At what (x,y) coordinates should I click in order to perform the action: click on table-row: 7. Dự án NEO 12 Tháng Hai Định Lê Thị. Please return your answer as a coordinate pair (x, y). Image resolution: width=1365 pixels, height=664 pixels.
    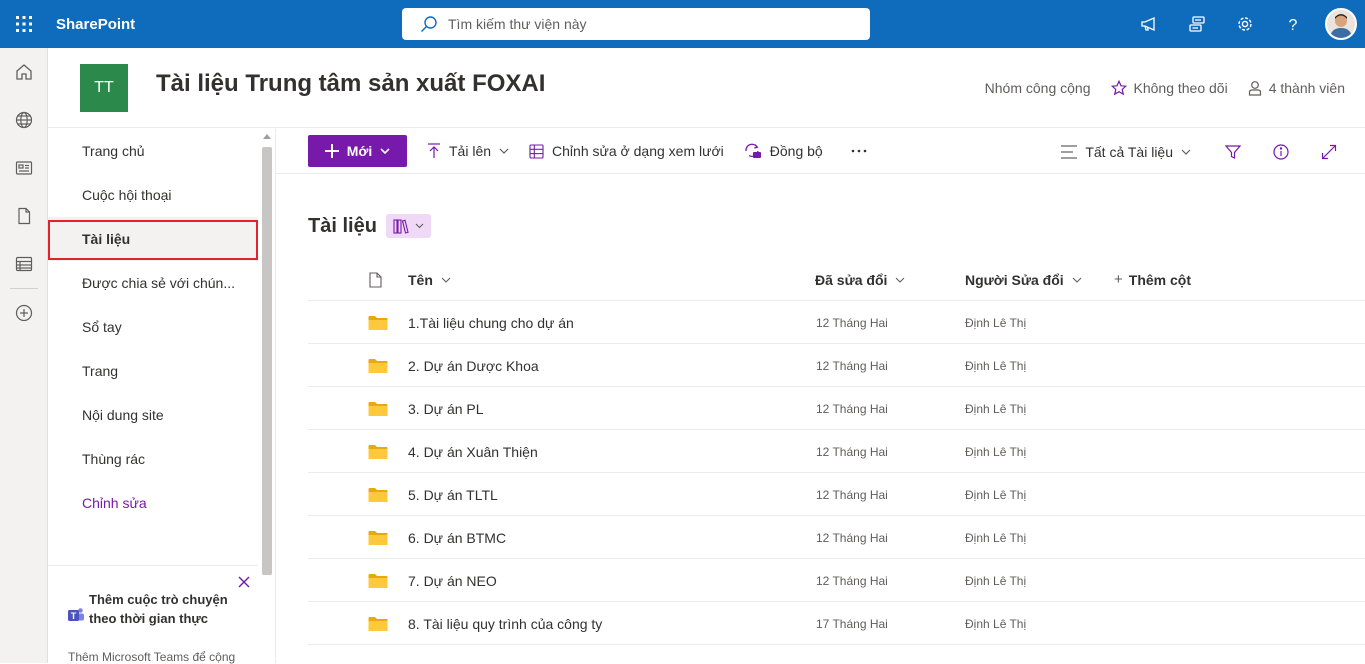
    Looking at the image, I should click on (836, 580).